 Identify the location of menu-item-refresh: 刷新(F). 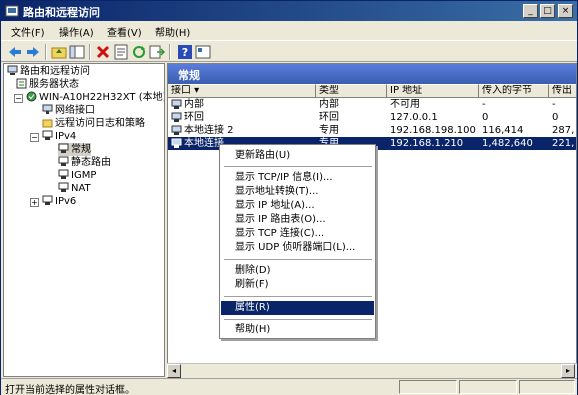
(297, 285).